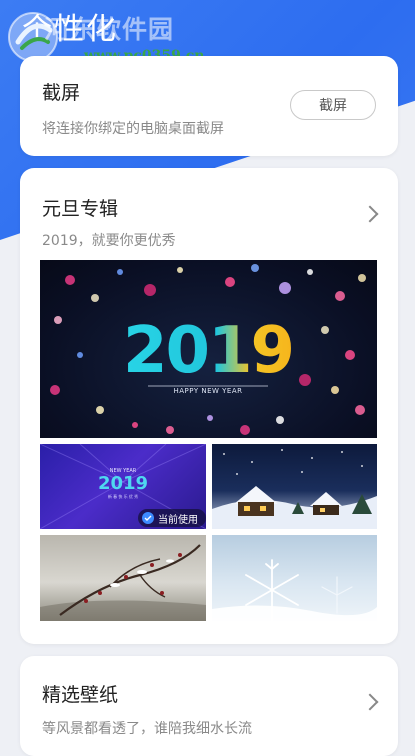  I want to click on screenshot-button: 截屏, so click(333, 105).